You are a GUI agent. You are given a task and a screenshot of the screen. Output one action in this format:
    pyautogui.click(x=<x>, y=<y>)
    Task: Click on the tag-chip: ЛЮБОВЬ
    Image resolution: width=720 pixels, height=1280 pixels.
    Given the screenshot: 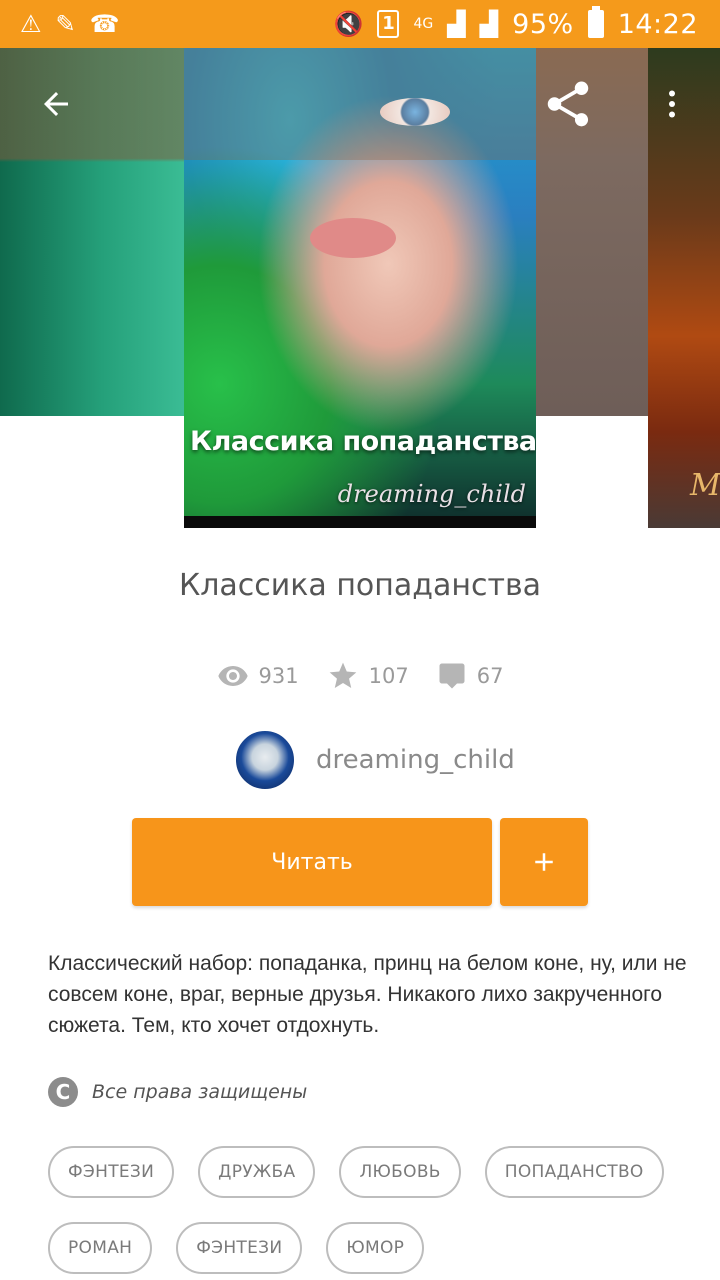 What is the action you would take?
    pyautogui.click(x=400, y=1172)
    